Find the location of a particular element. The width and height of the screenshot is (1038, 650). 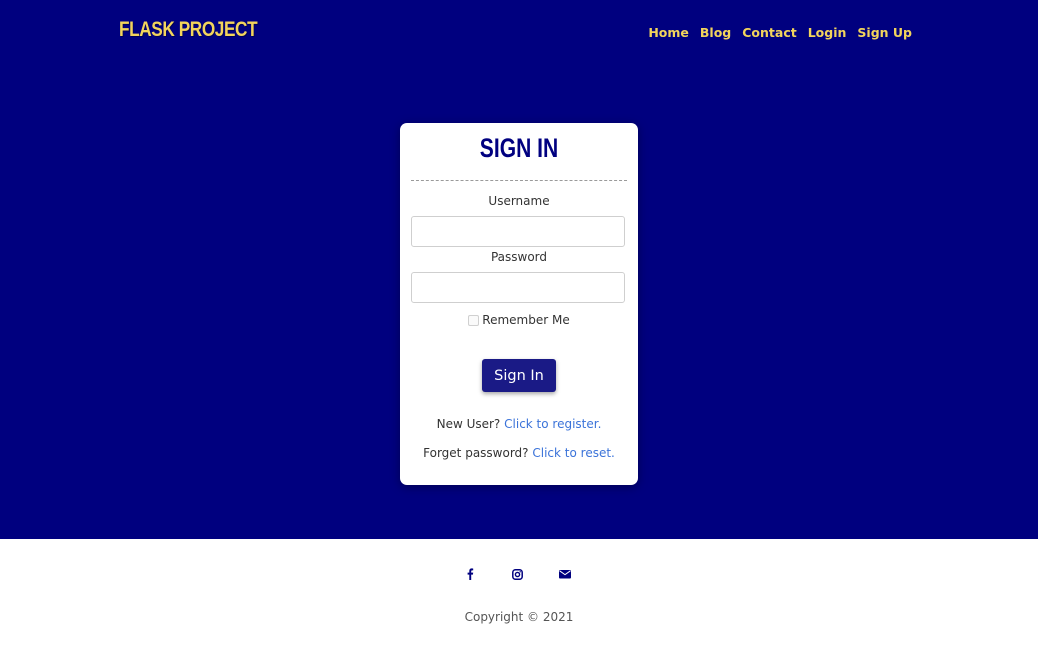

nav-sign-up: Sign Up is located at coordinates (884, 32).